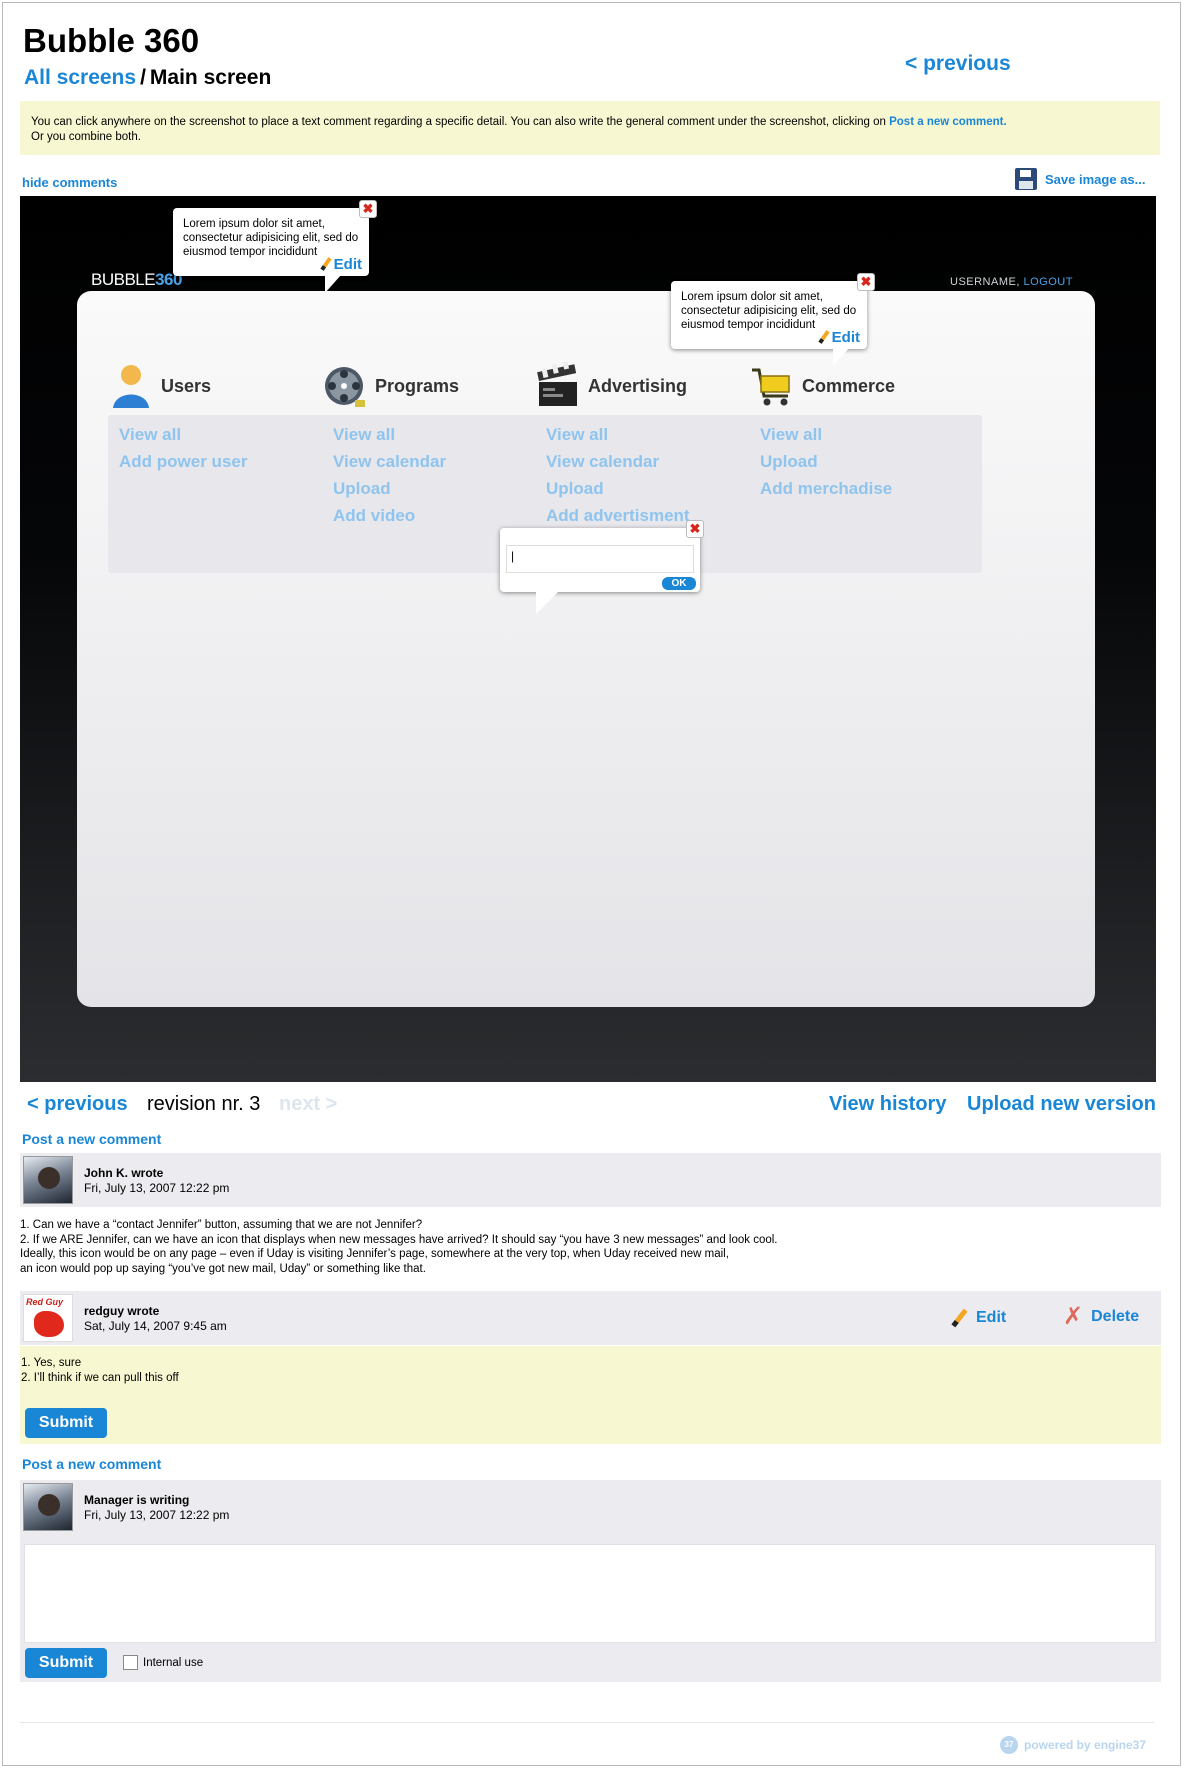 The image size is (1184, 1768). I want to click on section-users: Users View all Add power user, so click(224, 467).